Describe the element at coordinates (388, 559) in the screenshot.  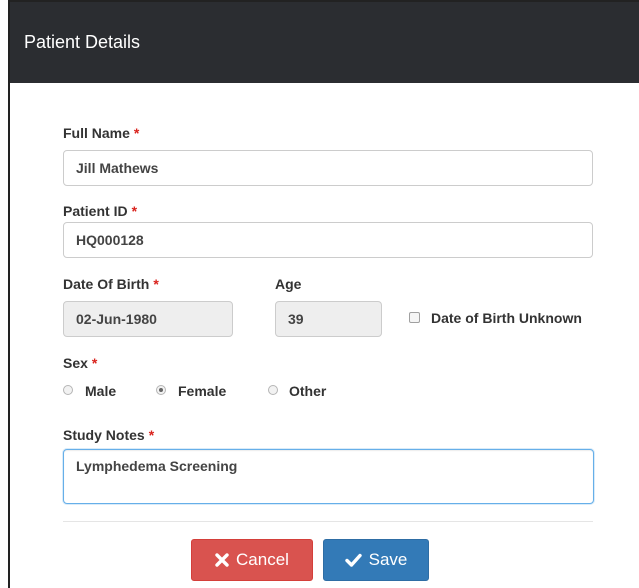
I see `save-button-label: Save` at that location.